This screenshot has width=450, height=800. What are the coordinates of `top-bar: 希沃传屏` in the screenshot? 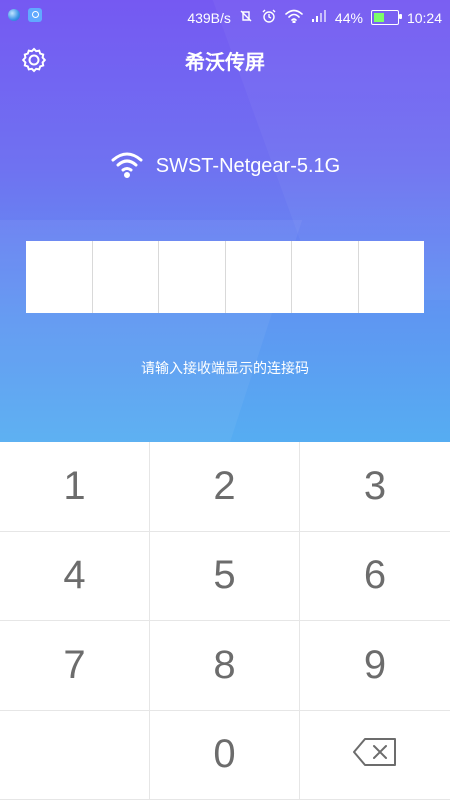 It's located at (225, 60).